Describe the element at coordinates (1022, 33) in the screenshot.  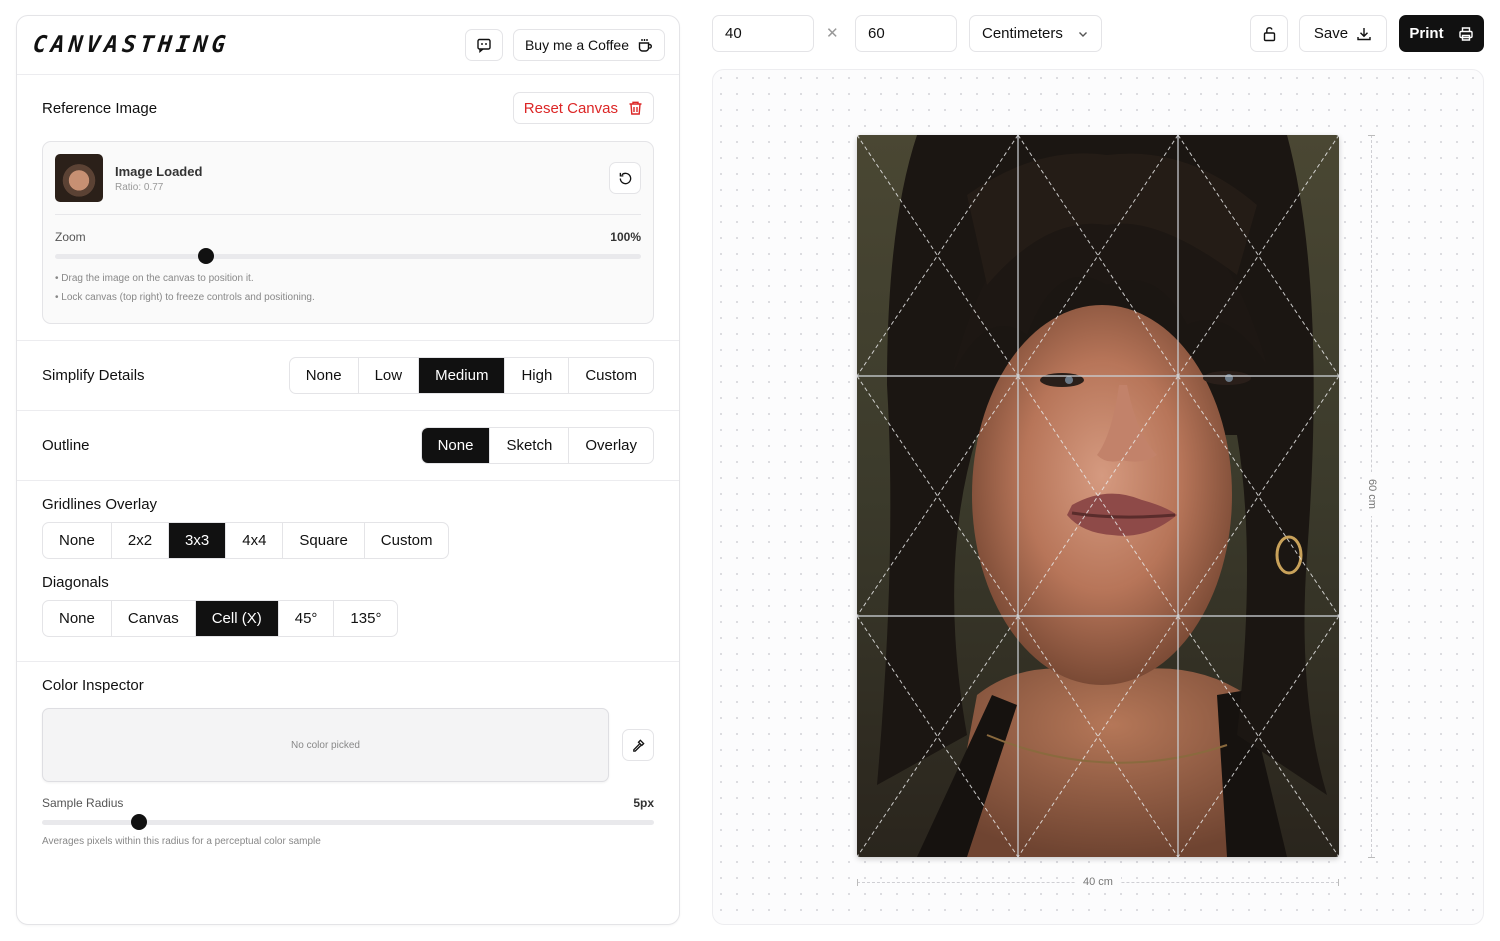
I see `unit-select-value: Centimeters` at that location.